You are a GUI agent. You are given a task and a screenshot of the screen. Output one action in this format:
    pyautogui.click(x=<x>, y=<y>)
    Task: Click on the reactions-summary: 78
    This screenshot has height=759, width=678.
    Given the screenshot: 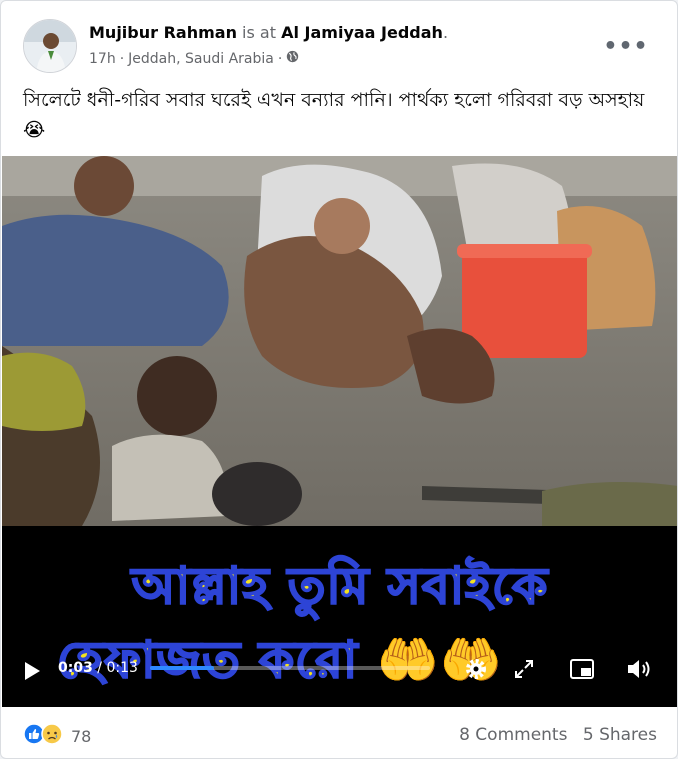 What is the action you would take?
    pyautogui.click(x=57, y=736)
    